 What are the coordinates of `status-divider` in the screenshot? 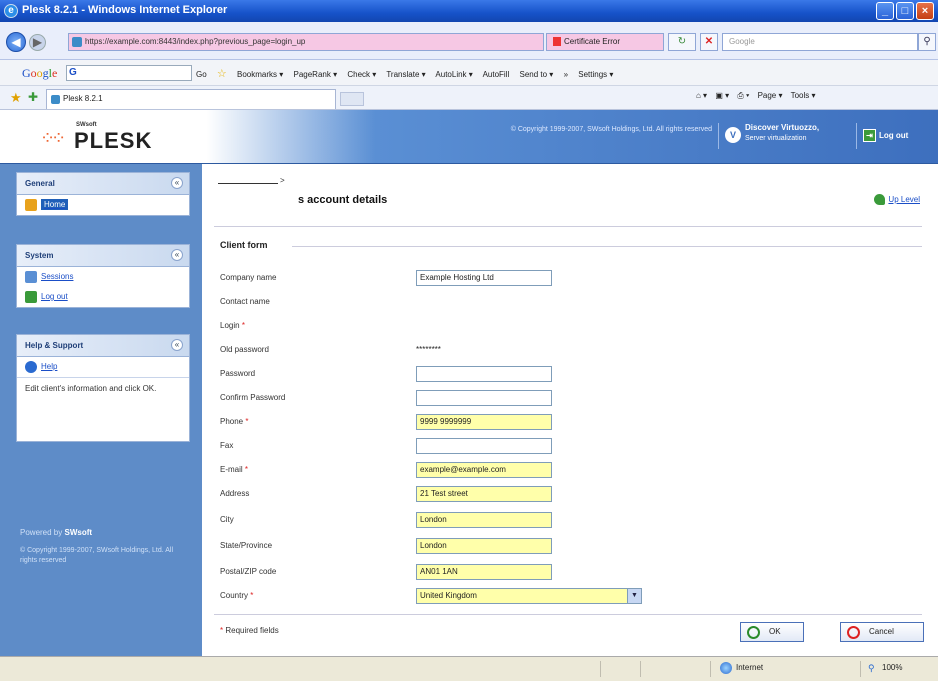 It's located at (640, 669).